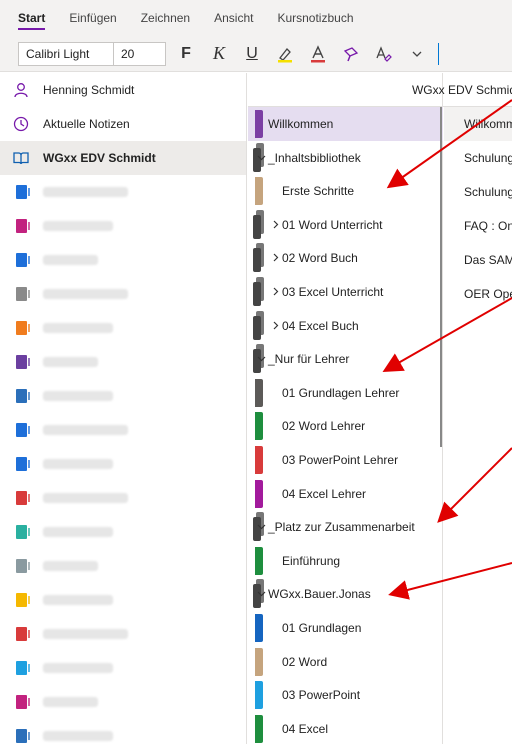  I want to click on bold-button: F, so click(186, 54).